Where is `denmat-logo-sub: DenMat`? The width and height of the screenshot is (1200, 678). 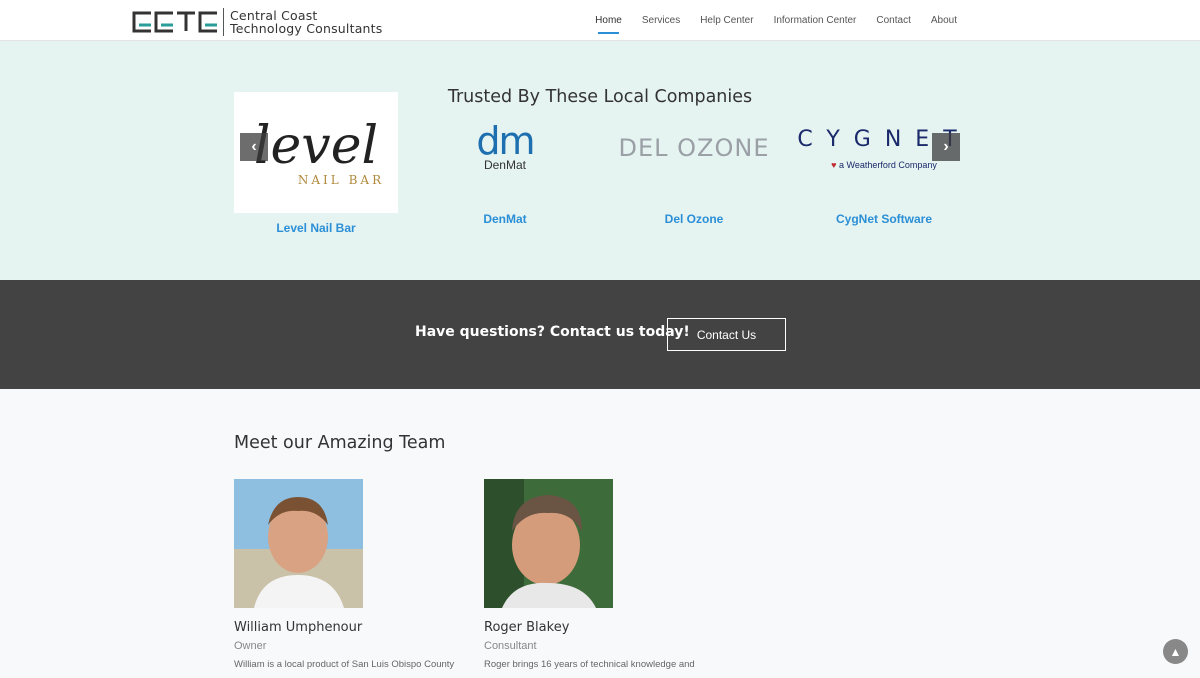 denmat-logo-sub: DenMat is located at coordinates (504, 165).